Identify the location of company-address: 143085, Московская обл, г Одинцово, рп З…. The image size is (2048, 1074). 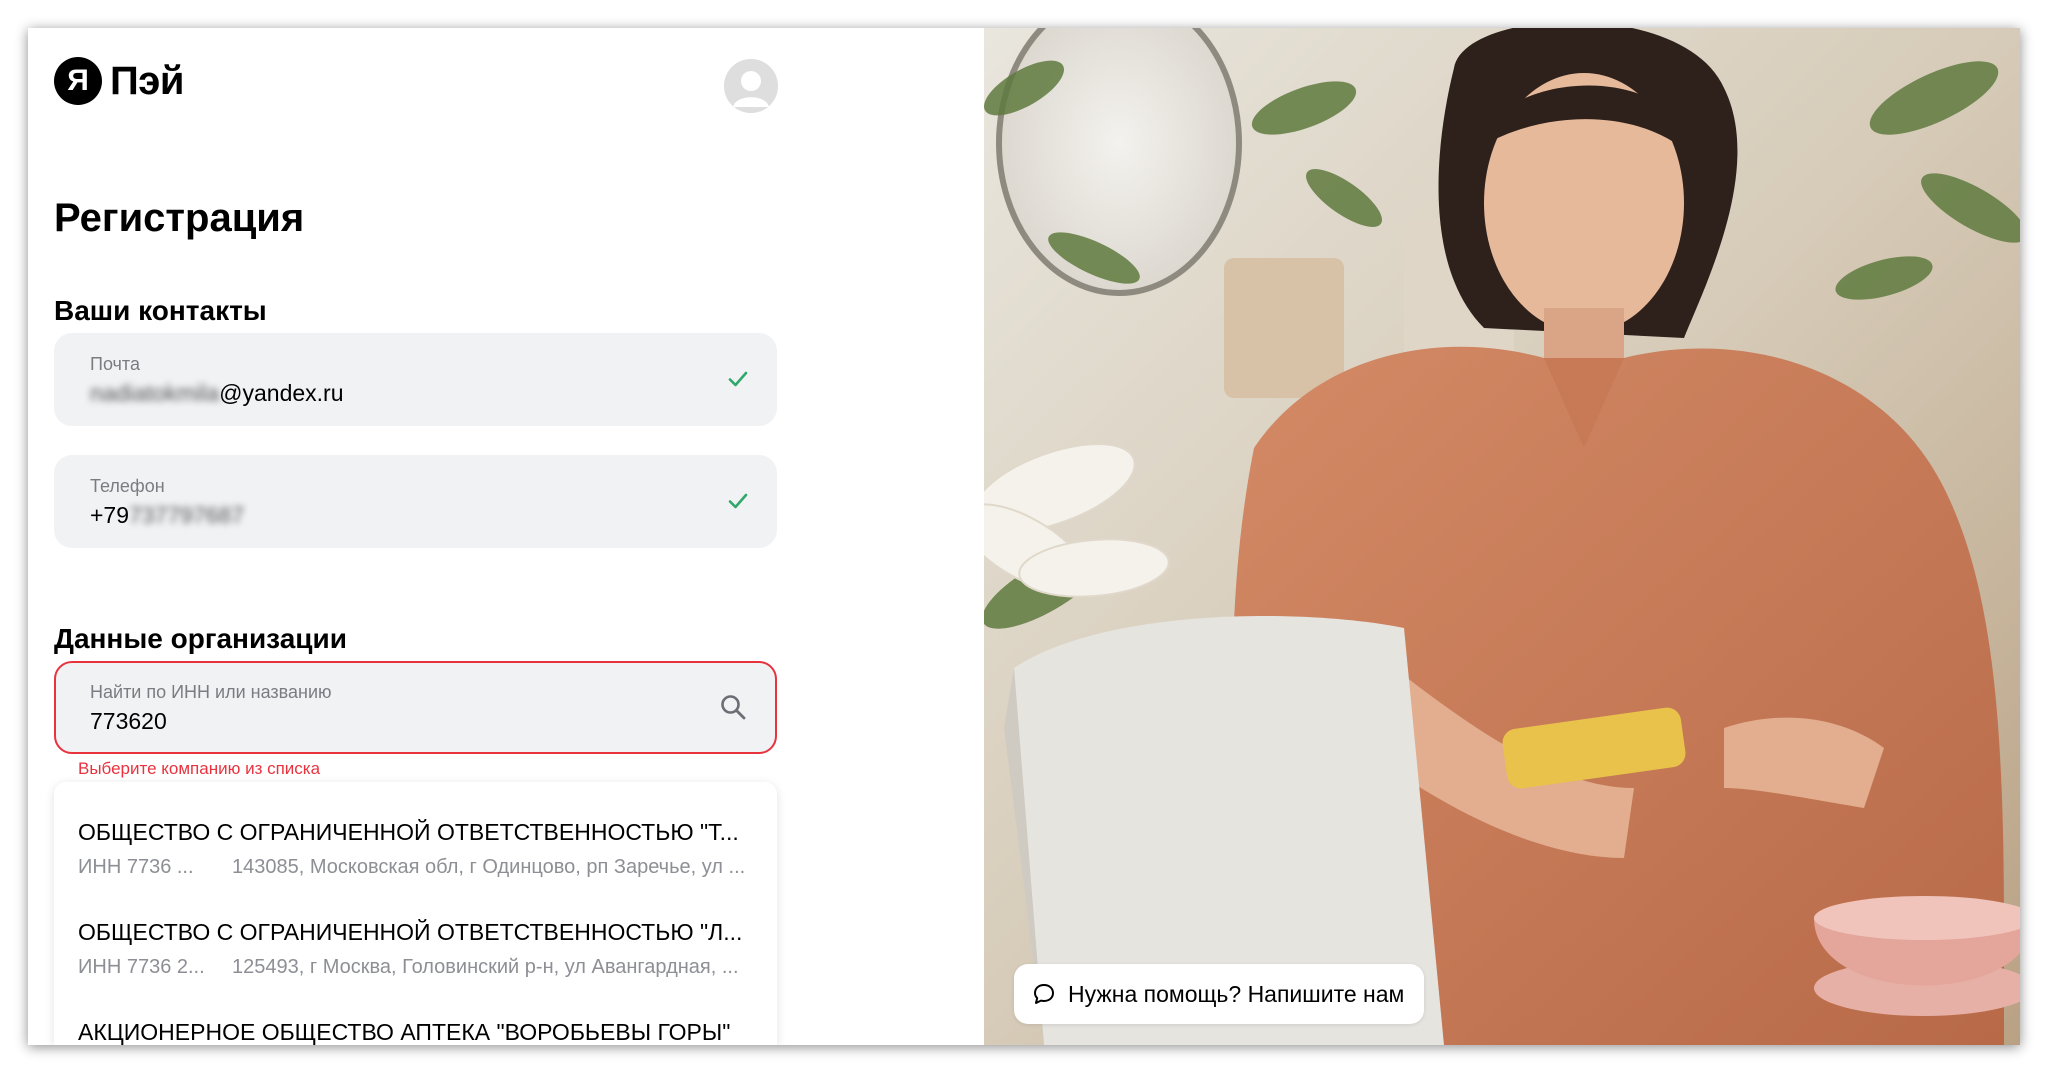
(489, 867).